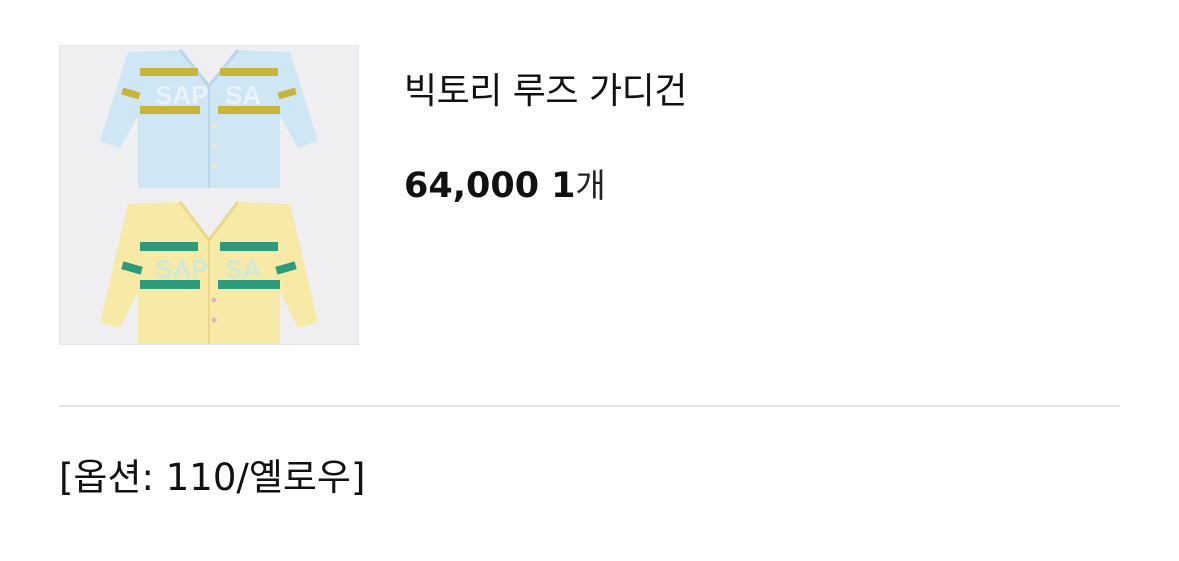  I want to click on price-quantity-row: 64,000 1개, so click(505, 186).